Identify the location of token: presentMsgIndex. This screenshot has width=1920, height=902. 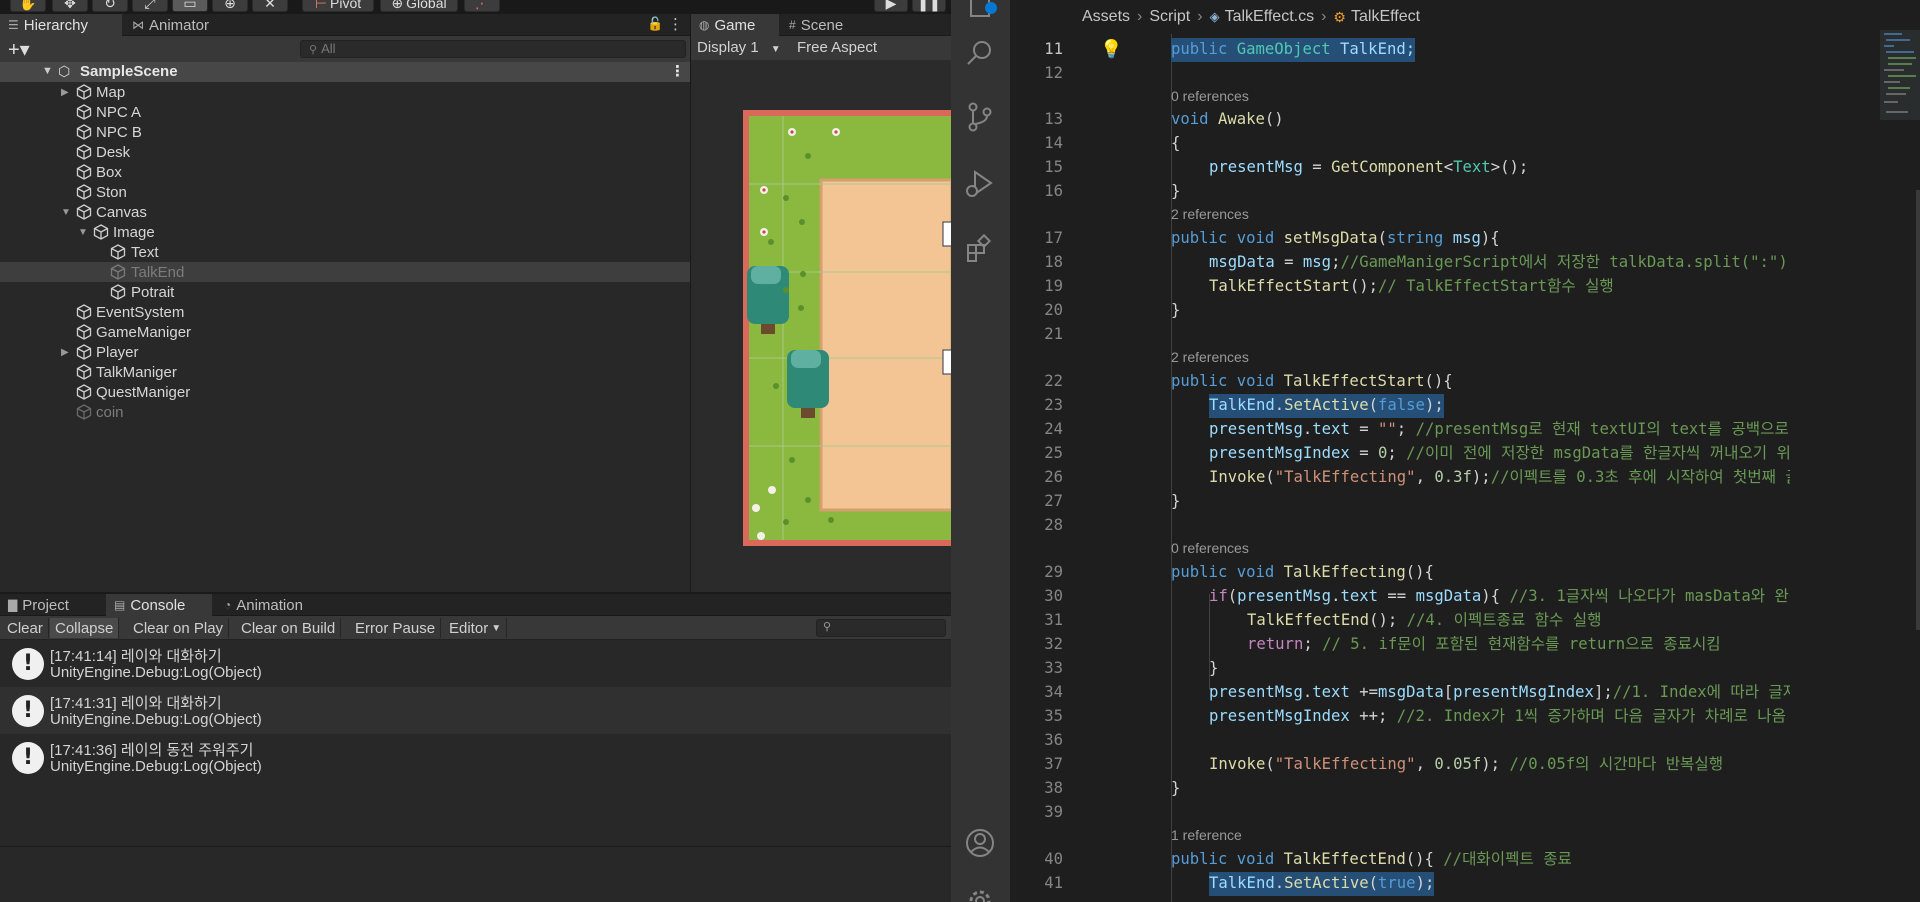
(1279, 716).